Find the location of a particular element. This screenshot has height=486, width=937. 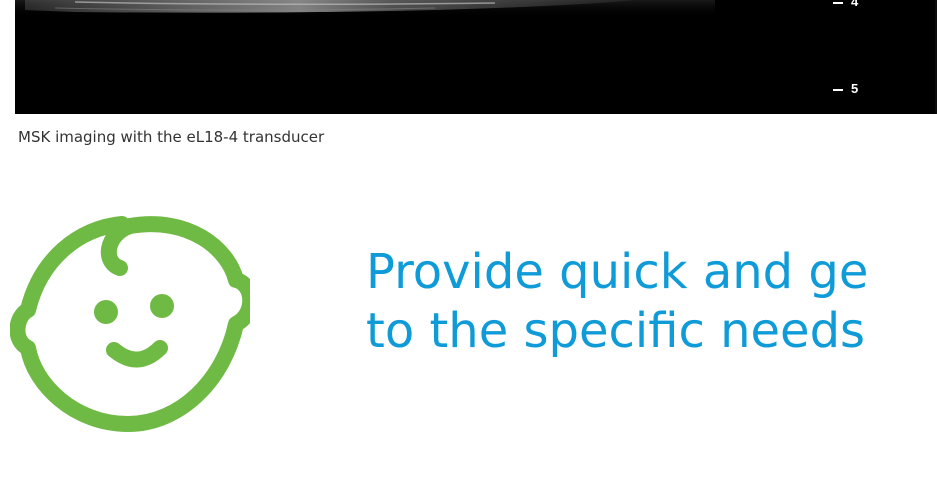

headline-line-1: Provide quick and ge is located at coordinates (617, 272).